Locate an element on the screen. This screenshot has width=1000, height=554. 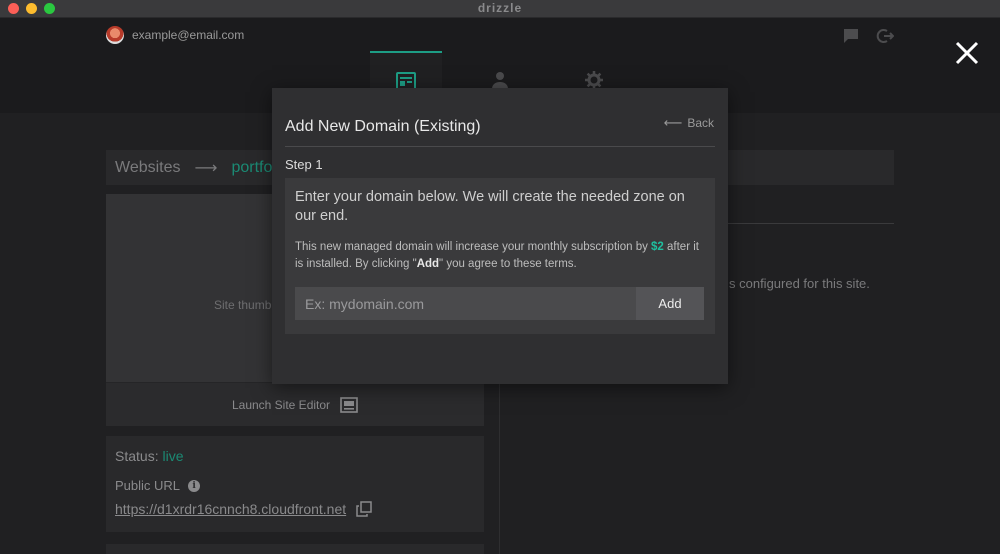
launch-editor-button: Launch Site Editor is located at coordinates (295, 404).